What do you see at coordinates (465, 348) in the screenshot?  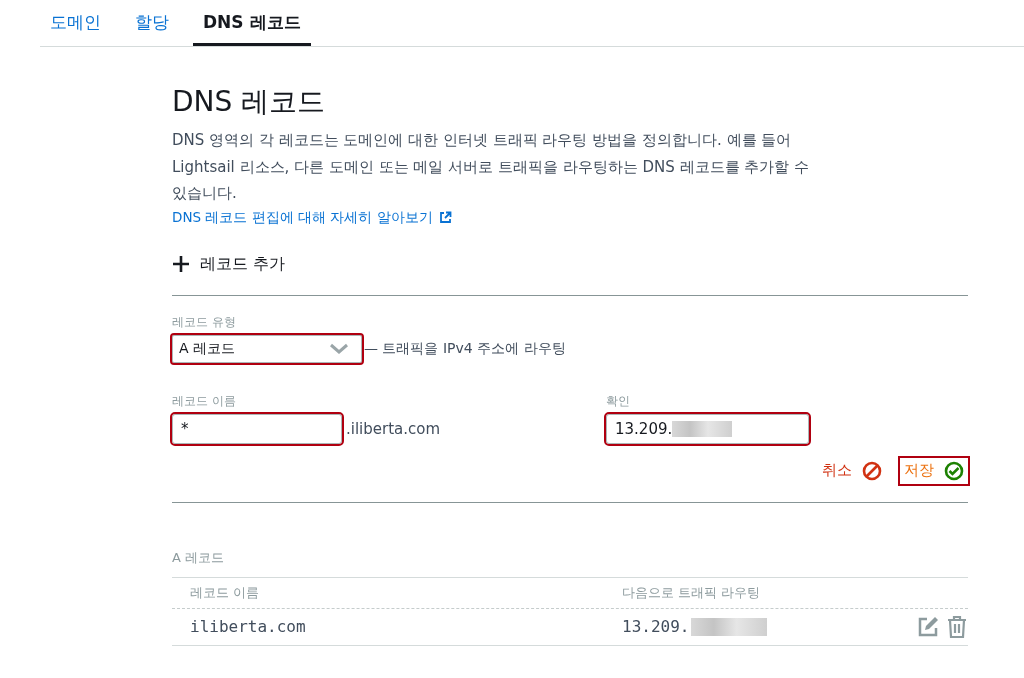 I see `record-type-hint: — 트래픽을 IPv4 주소에 라우팅` at bounding box center [465, 348].